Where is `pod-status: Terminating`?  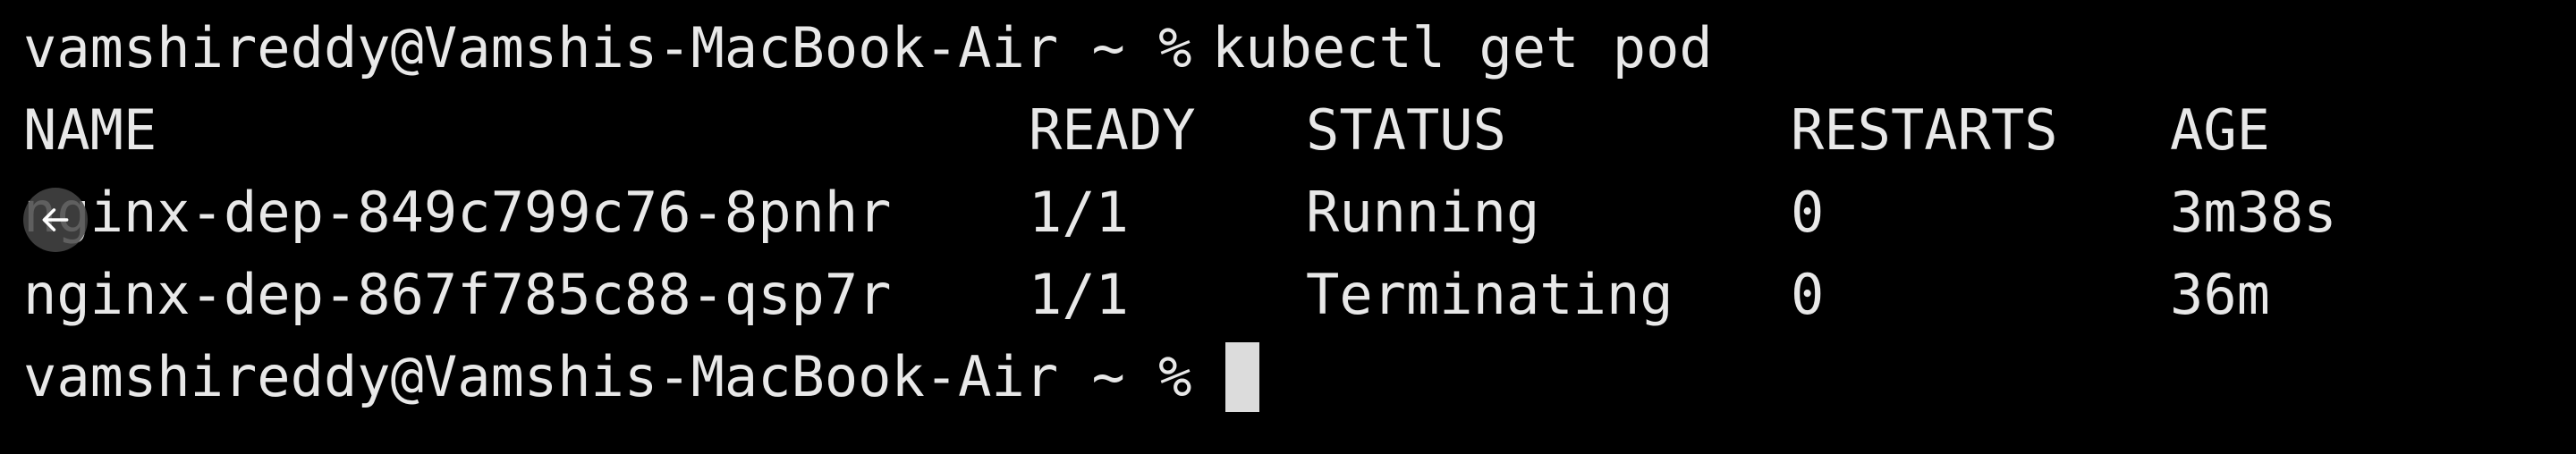 pod-status: Terminating is located at coordinates (1490, 294).